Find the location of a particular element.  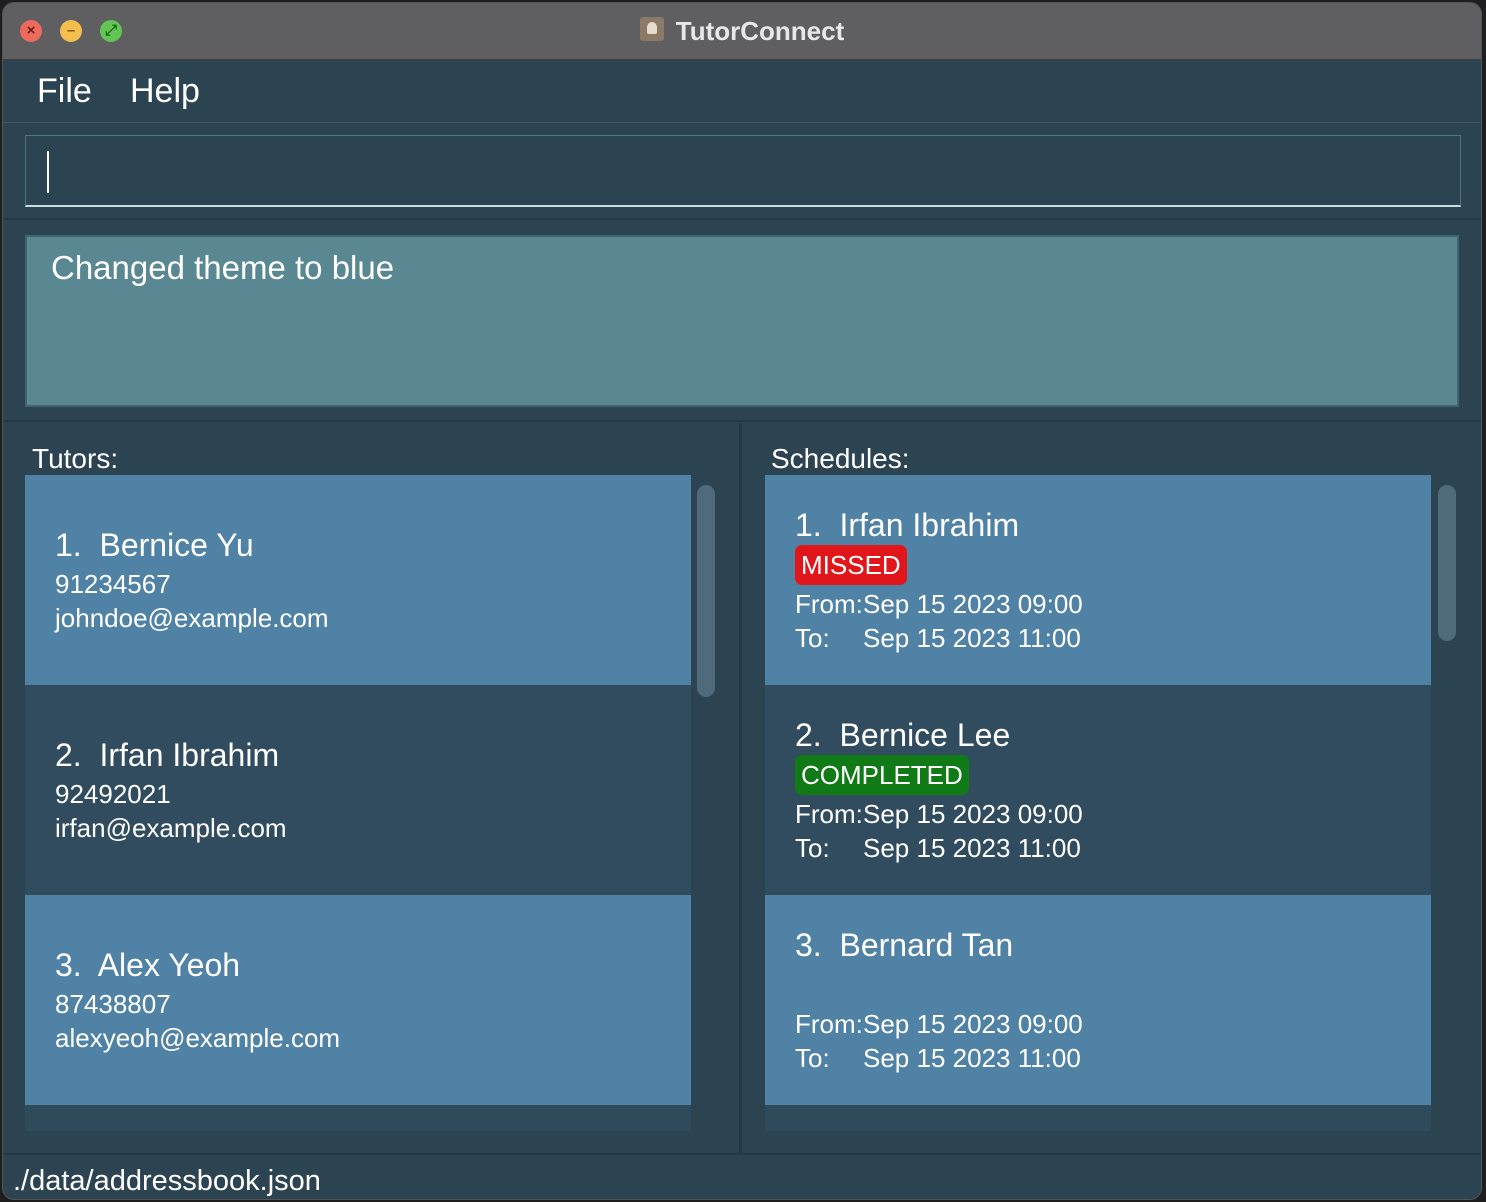

result-display: Changed theme to blue is located at coordinates (742, 321).